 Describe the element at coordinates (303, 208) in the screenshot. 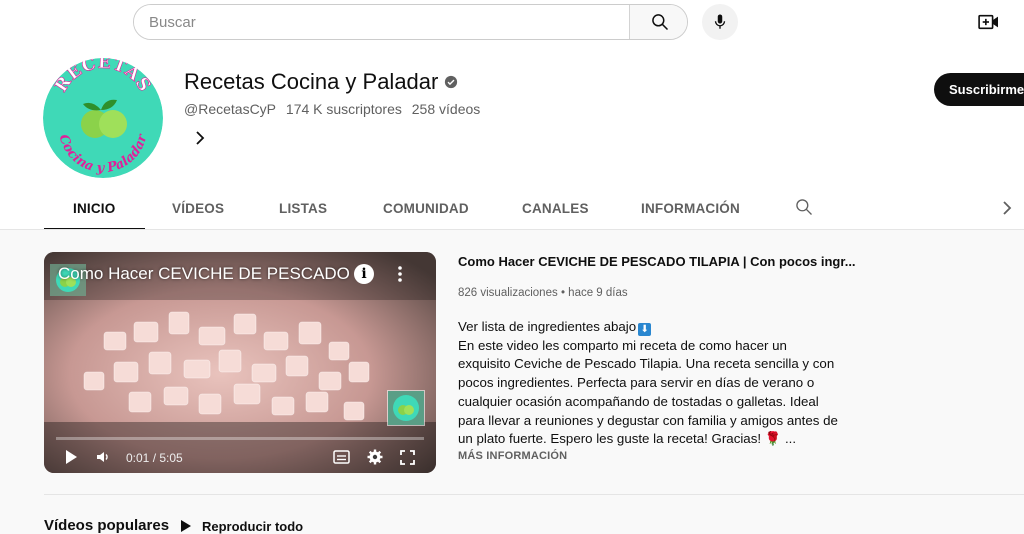

I see `tab-listas: LISTAS` at that location.